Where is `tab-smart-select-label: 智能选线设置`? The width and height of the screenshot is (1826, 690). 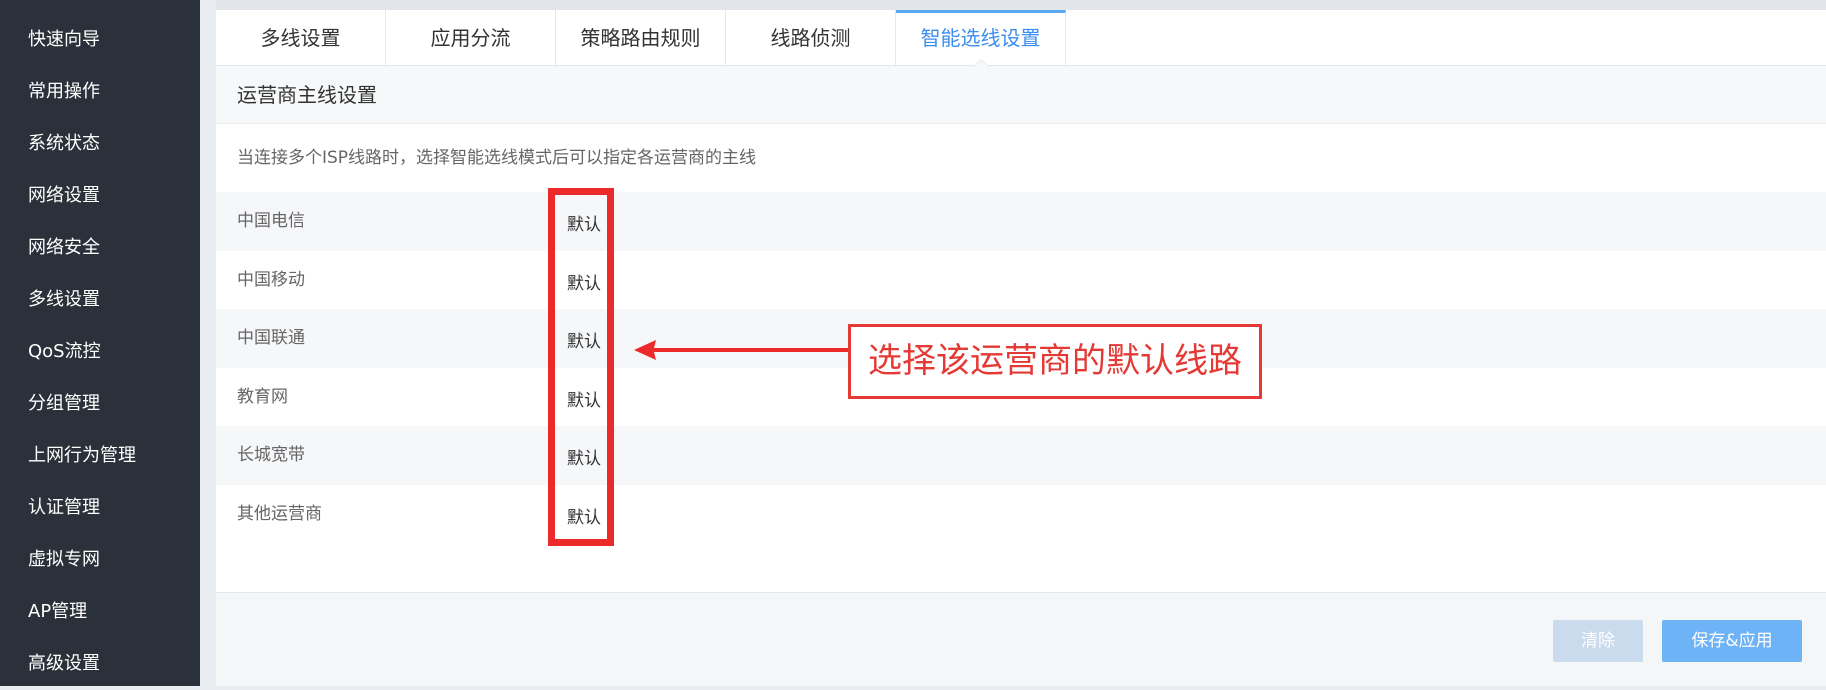 tab-smart-select-label: 智能选线设置 is located at coordinates (980, 38).